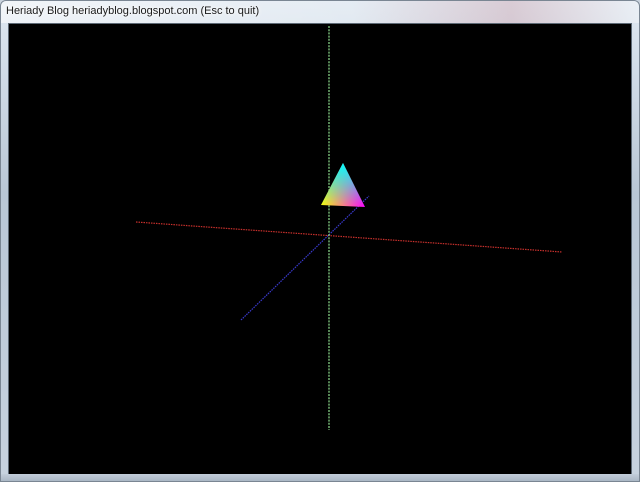 This screenshot has width=640, height=482. Describe the element at coordinates (343, 185) in the screenshot. I see `color-triangle` at that location.